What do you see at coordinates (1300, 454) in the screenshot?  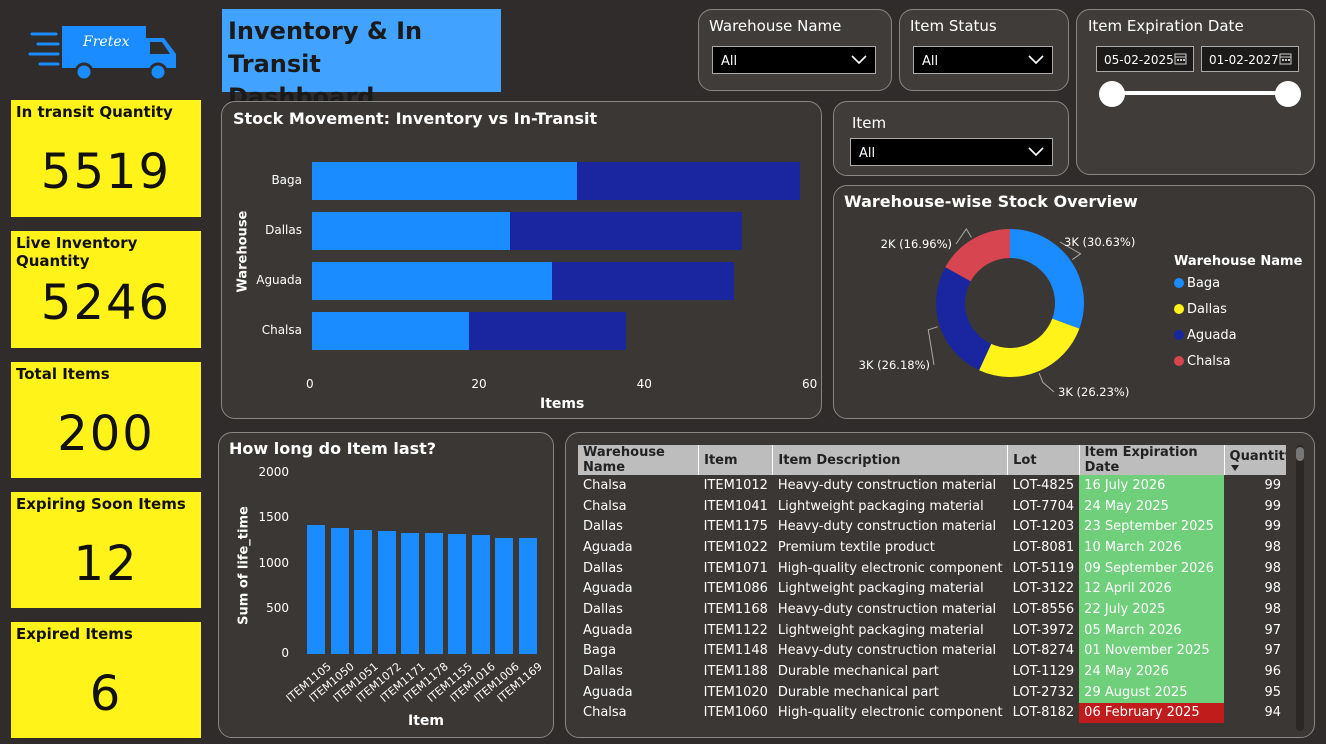 I see `table-scrollbar-thumb` at bounding box center [1300, 454].